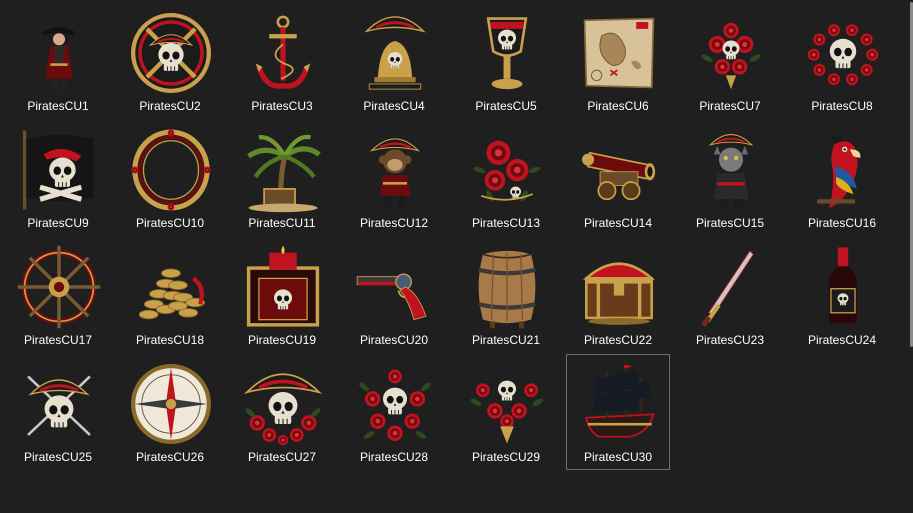  I want to click on file-item: PiratesCU20, so click(394, 295).